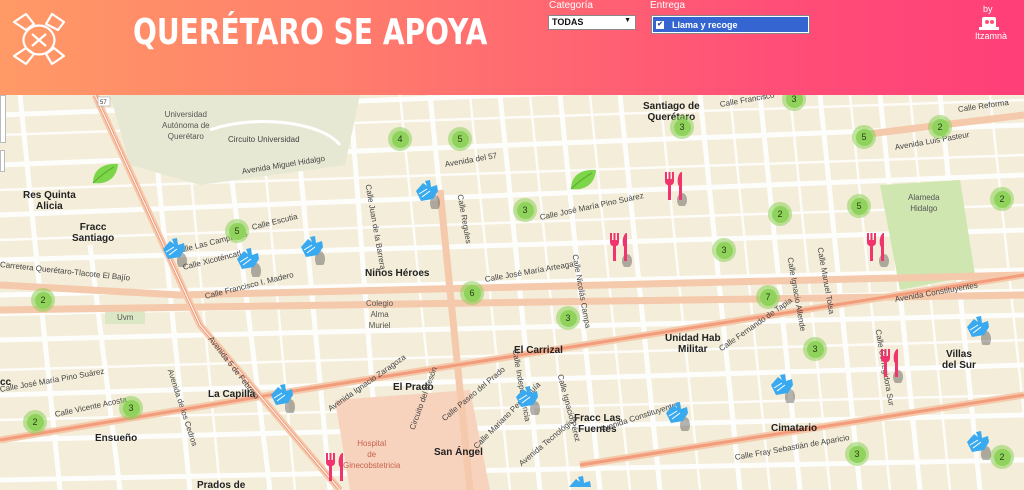 Image resolution: width=1024 pixels, height=490 pixels. Describe the element at coordinates (988, 9) in the screenshot. I see `by-label: by` at that location.